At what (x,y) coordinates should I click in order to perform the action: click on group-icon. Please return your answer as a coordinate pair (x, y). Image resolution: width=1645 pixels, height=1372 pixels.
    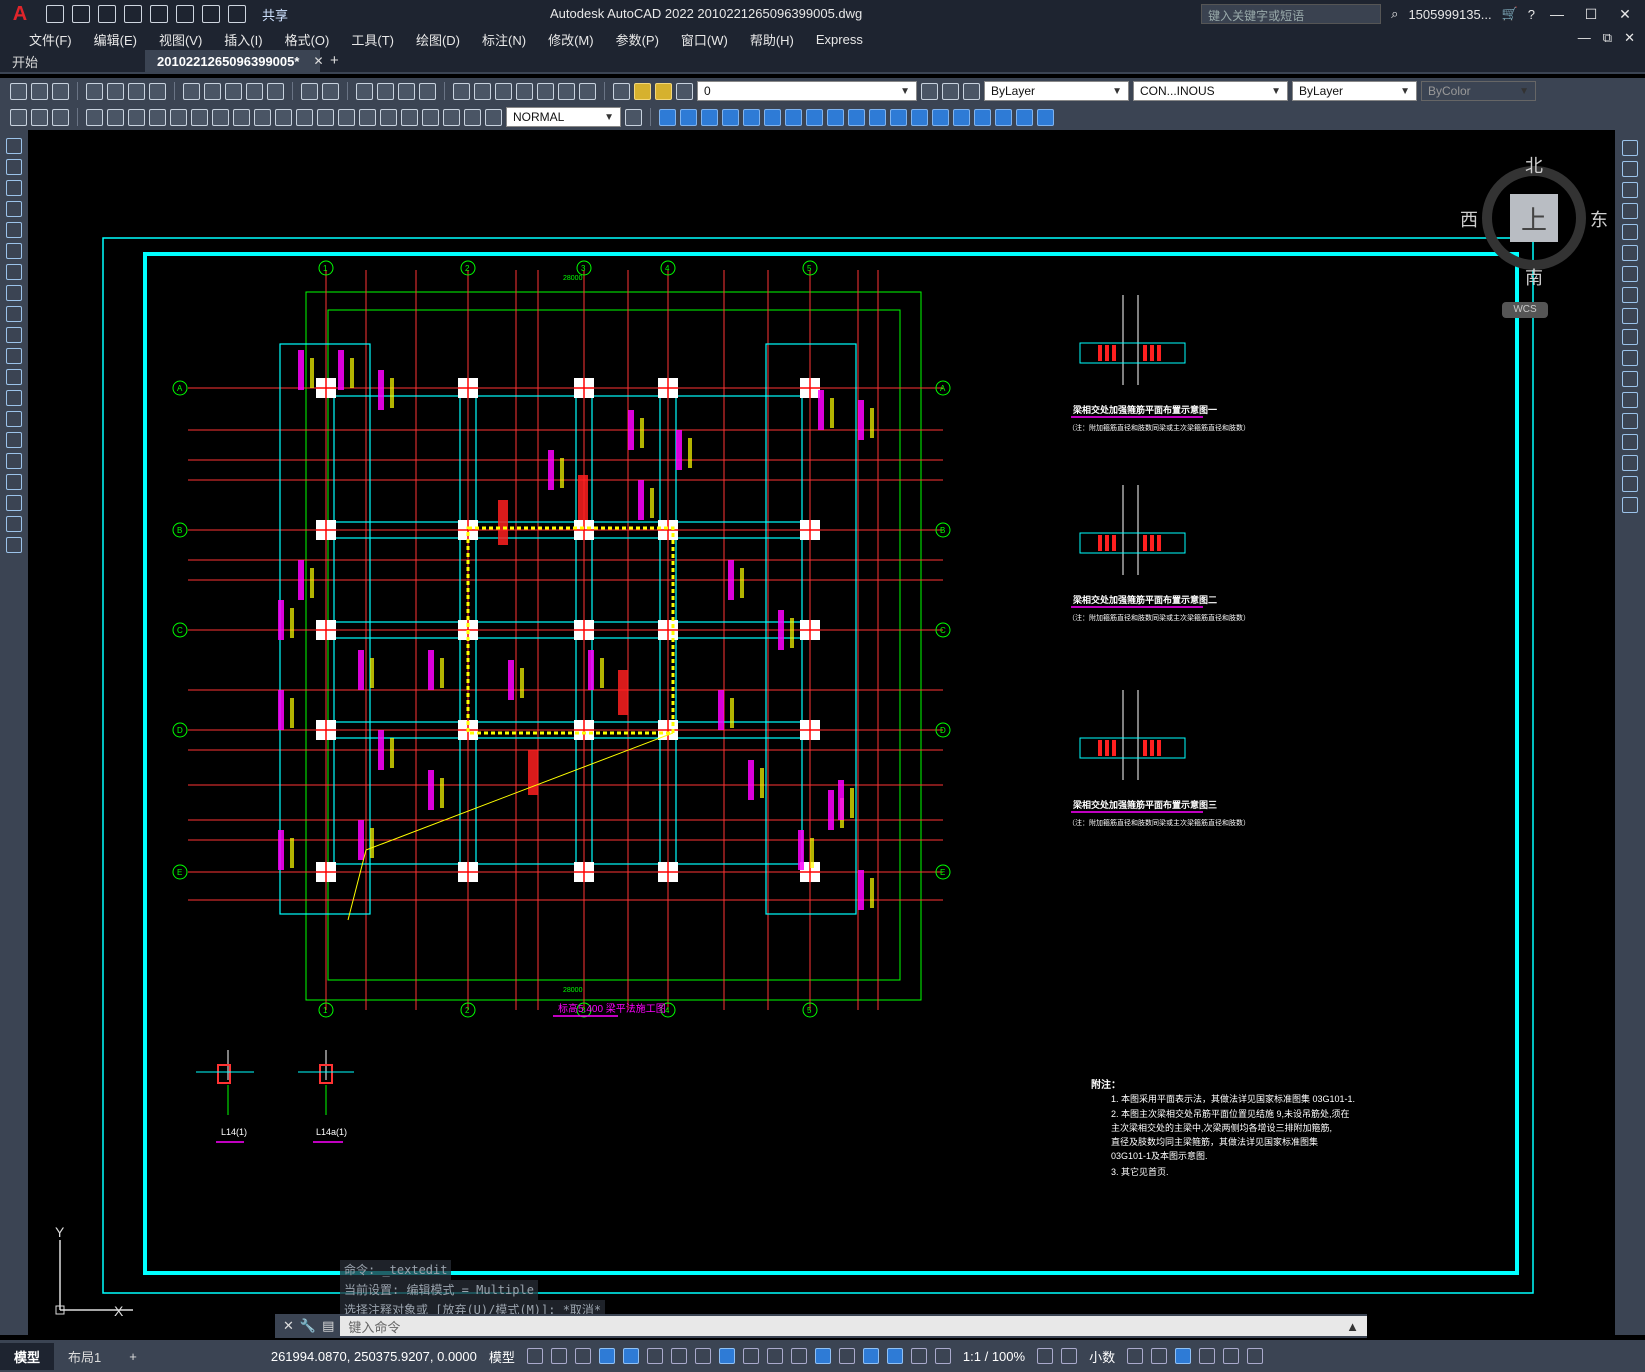
    Looking at the image, I should click on (667, 117).